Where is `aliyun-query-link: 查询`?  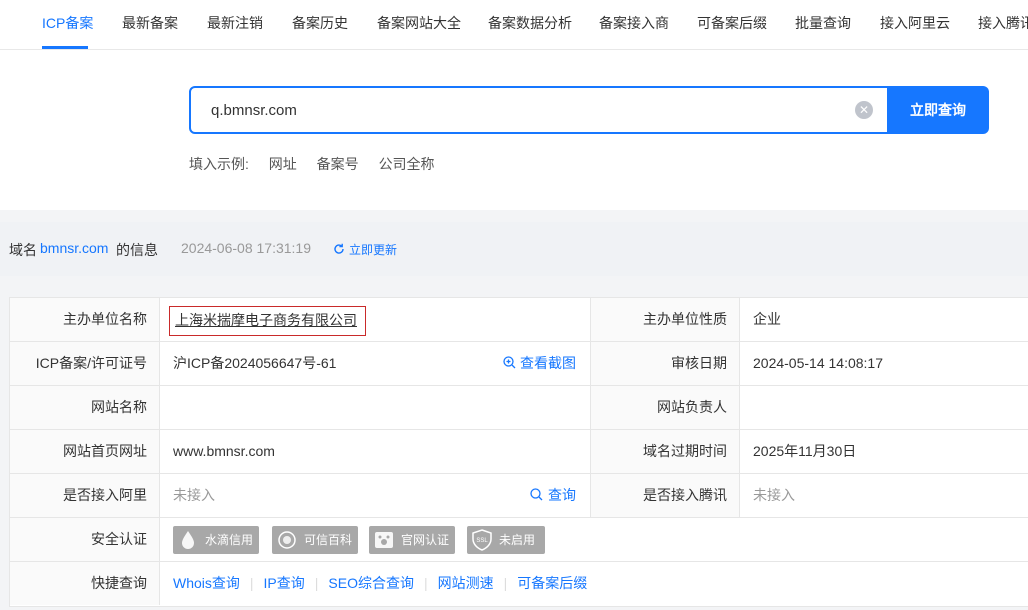 aliyun-query-link: 查询 is located at coordinates (553, 495).